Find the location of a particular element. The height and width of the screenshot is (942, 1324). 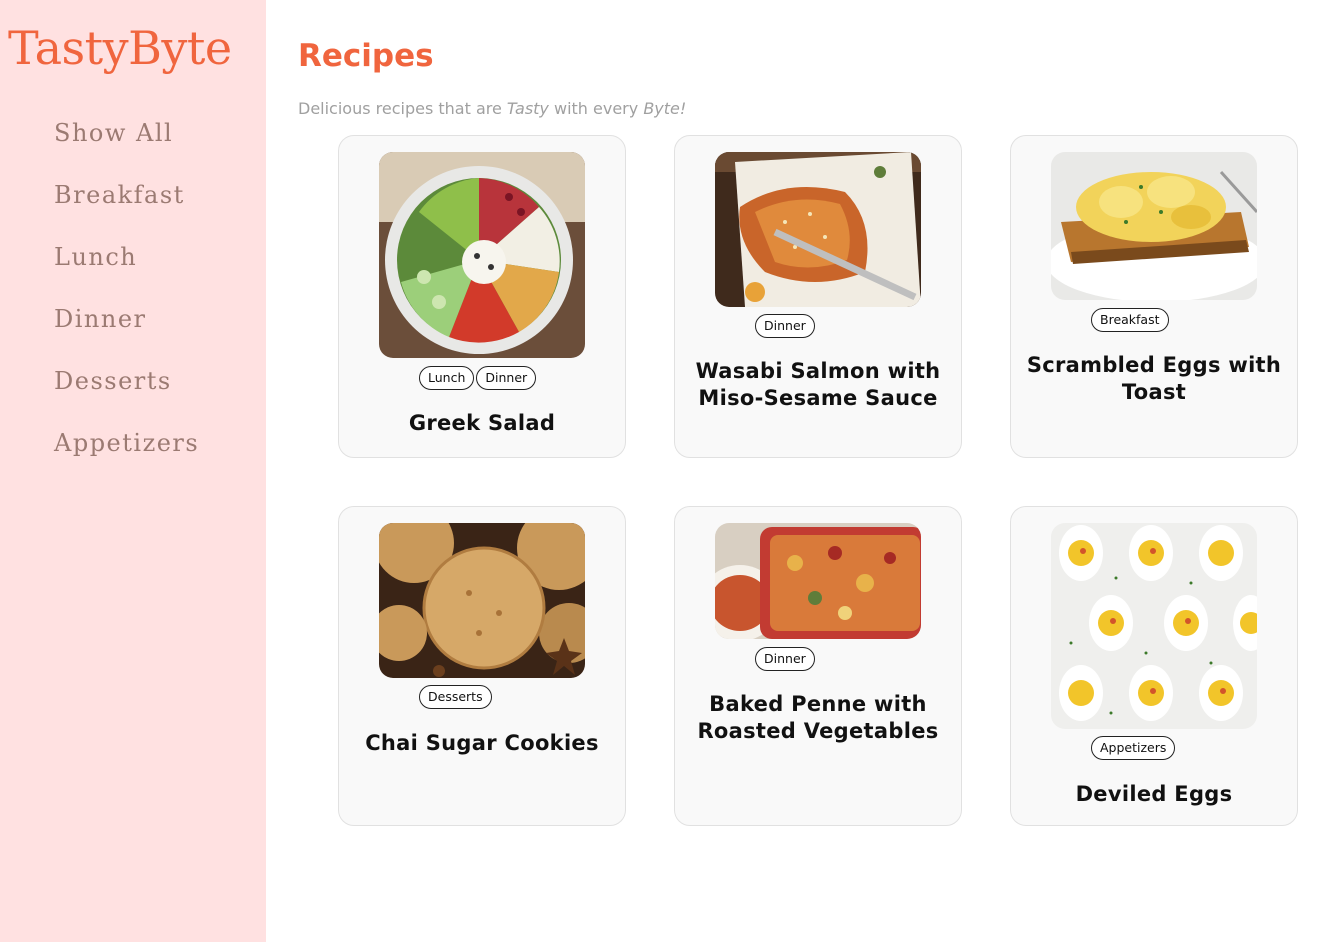

tag-list: Breakfast is located at coordinates (1130, 320).